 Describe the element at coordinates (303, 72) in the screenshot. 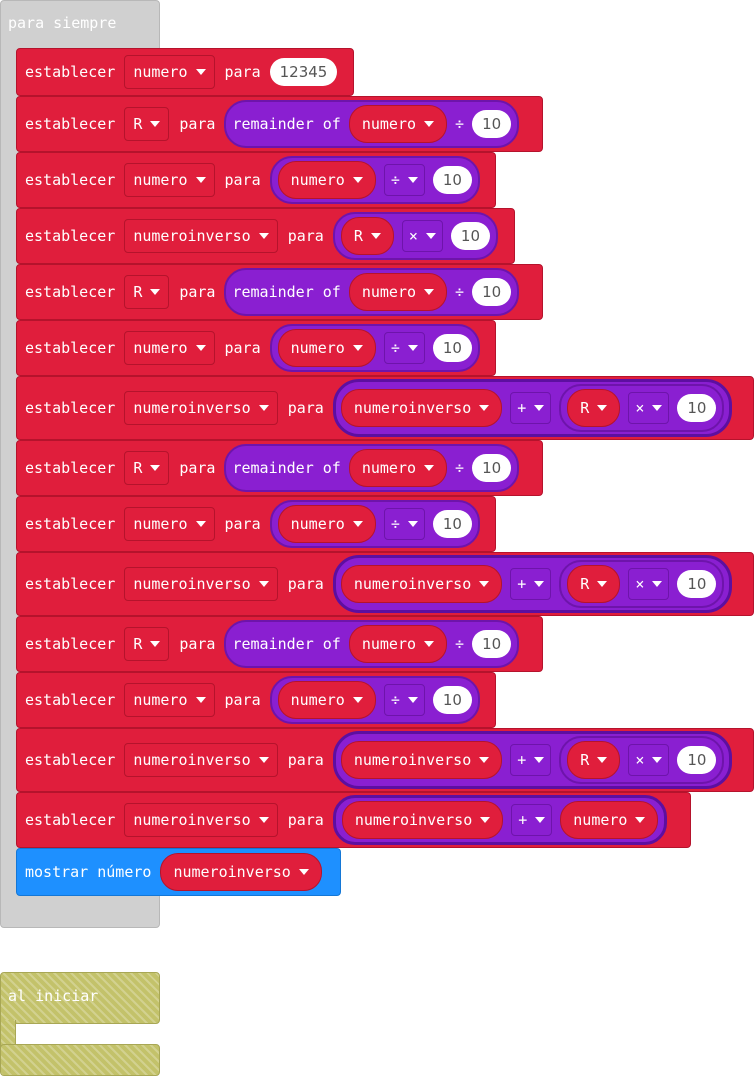

I see `number-input: 12345` at that location.